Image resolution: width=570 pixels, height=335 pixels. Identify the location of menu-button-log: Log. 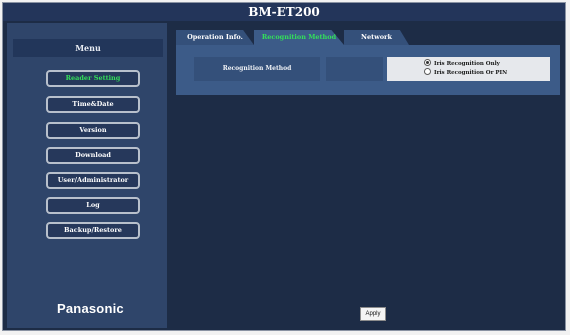
(93, 205).